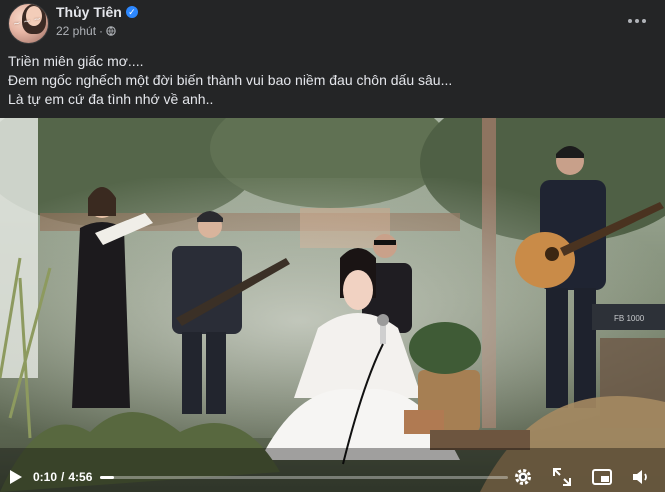  What do you see at coordinates (111, 99) in the screenshot?
I see `caption-line: Là tự em cứ đa tình nhớ về anh..` at bounding box center [111, 99].